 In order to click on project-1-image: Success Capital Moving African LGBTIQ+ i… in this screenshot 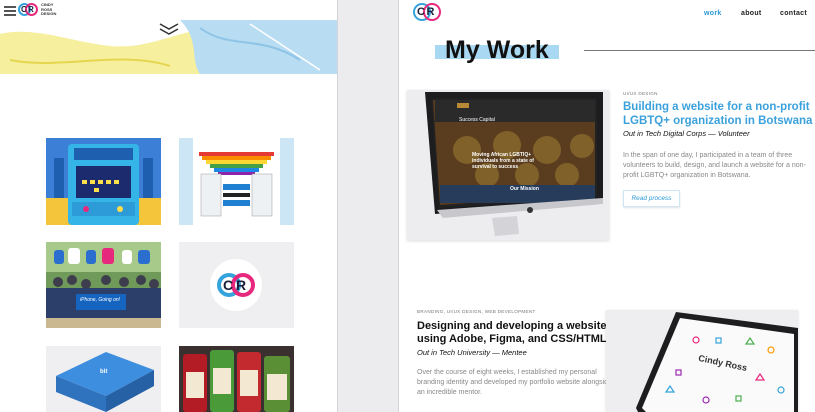, I will do `click(508, 165)`.